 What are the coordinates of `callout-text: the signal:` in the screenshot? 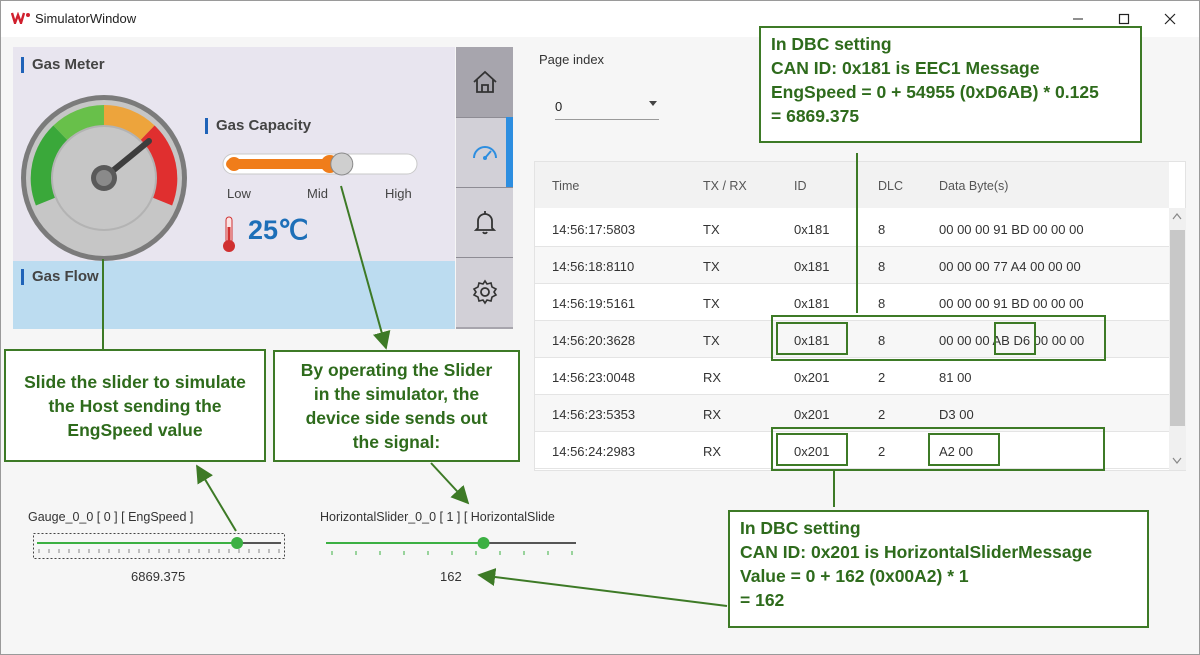 It's located at (396, 442).